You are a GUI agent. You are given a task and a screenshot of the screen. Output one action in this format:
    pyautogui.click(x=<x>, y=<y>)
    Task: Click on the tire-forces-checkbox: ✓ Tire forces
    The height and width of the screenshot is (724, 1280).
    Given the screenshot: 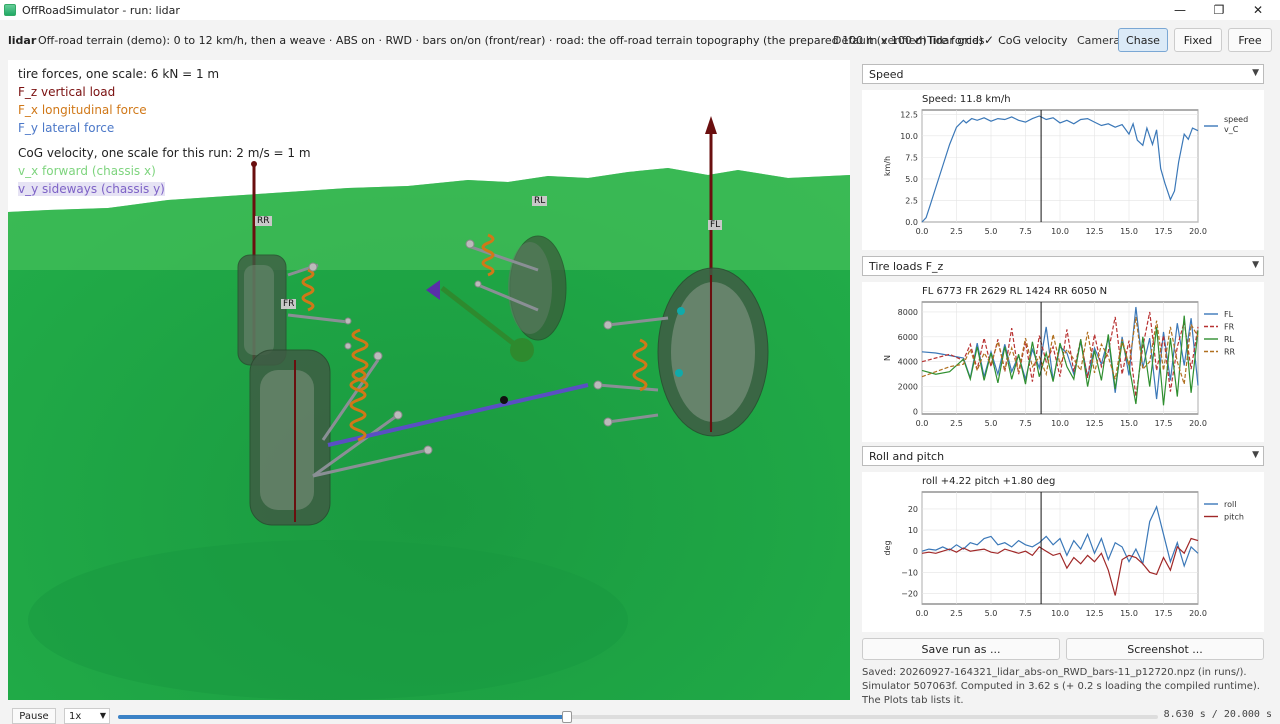 What is the action you would take?
    pyautogui.click(x=948, y=40)
    